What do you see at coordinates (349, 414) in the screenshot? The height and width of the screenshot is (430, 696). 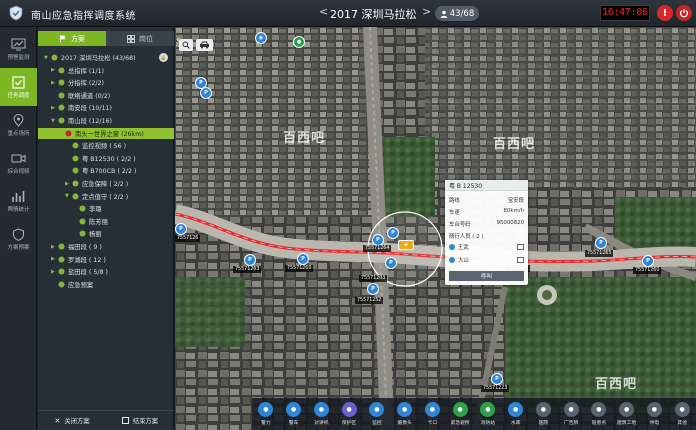 I see `layer-tool: ● 保护区` at bounding box center [349, 414].